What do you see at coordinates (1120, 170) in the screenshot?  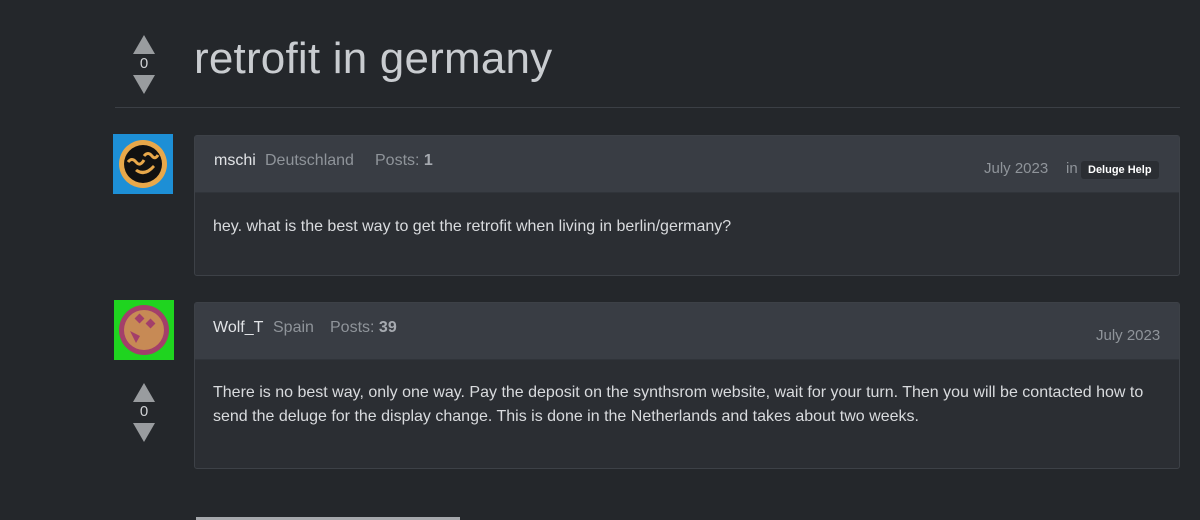 I see `category-tag: Deluge Help` at bounding box center [1120, 170].